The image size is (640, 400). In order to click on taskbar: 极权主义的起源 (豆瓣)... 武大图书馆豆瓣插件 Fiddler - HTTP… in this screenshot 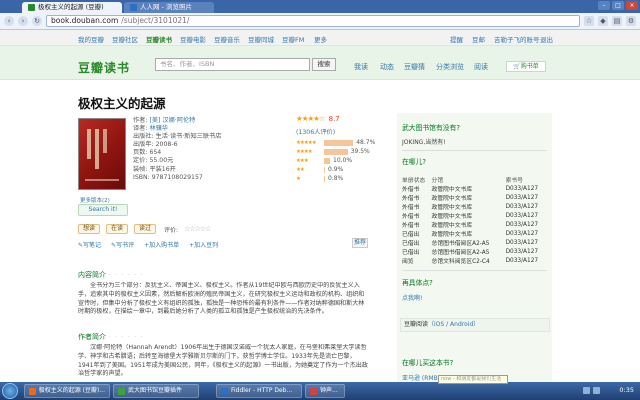, I will do `click(320, 391)`.